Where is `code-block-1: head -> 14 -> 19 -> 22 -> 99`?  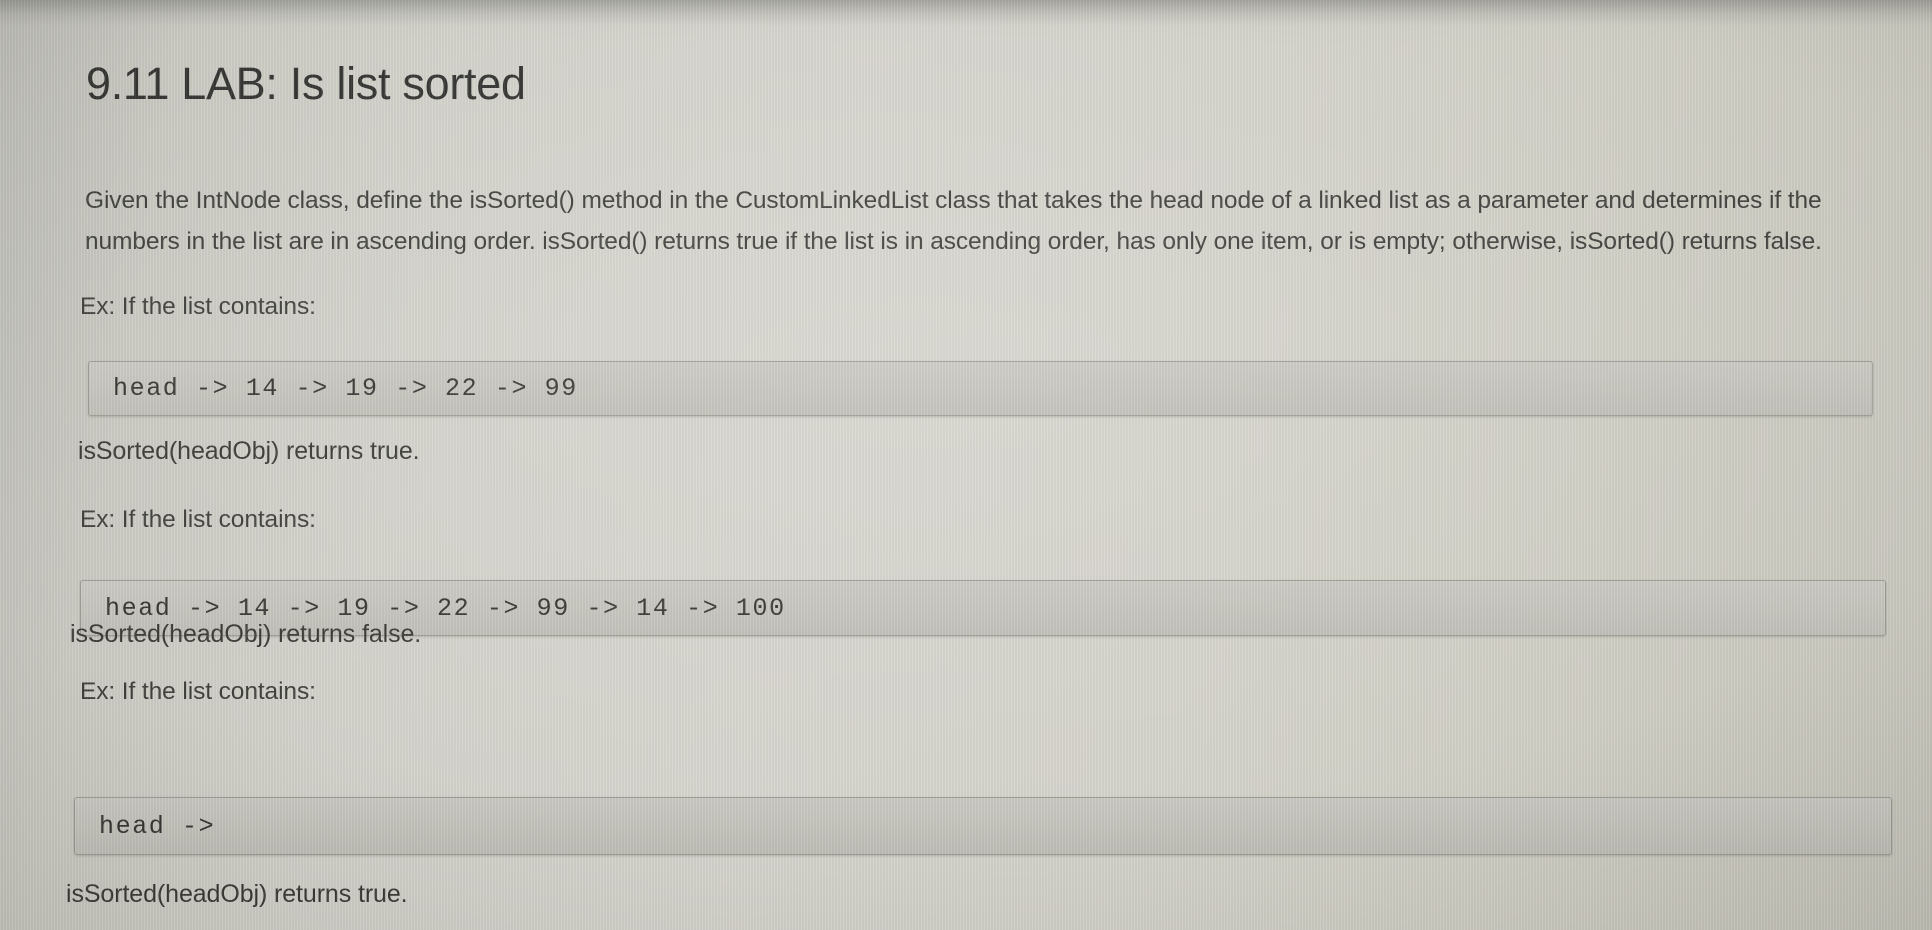 code-block-1: head -> 14 -> 19 -> 22 -> 99 is located at coordinates (980, 388).